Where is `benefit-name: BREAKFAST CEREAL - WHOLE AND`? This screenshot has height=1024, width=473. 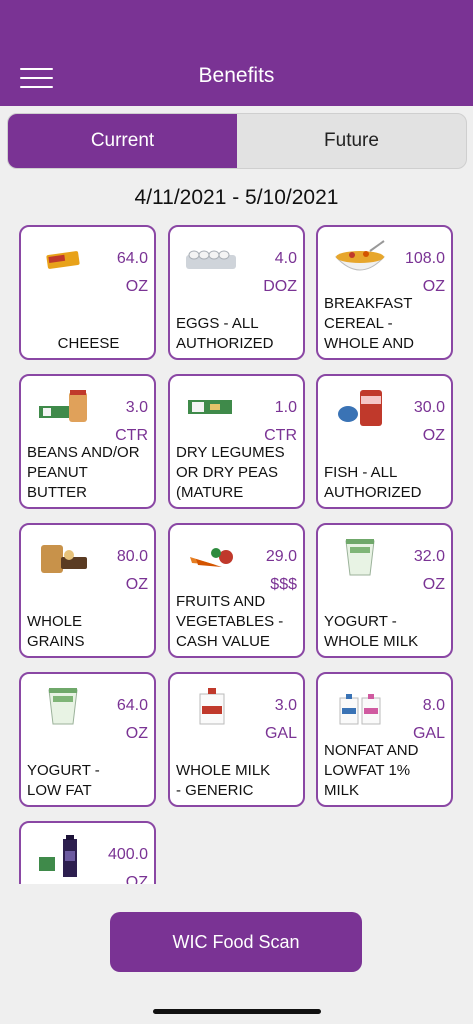
benefit-name: BREAKFAST CEREAL - WHOLE AND is located at coordinates (369, 323).